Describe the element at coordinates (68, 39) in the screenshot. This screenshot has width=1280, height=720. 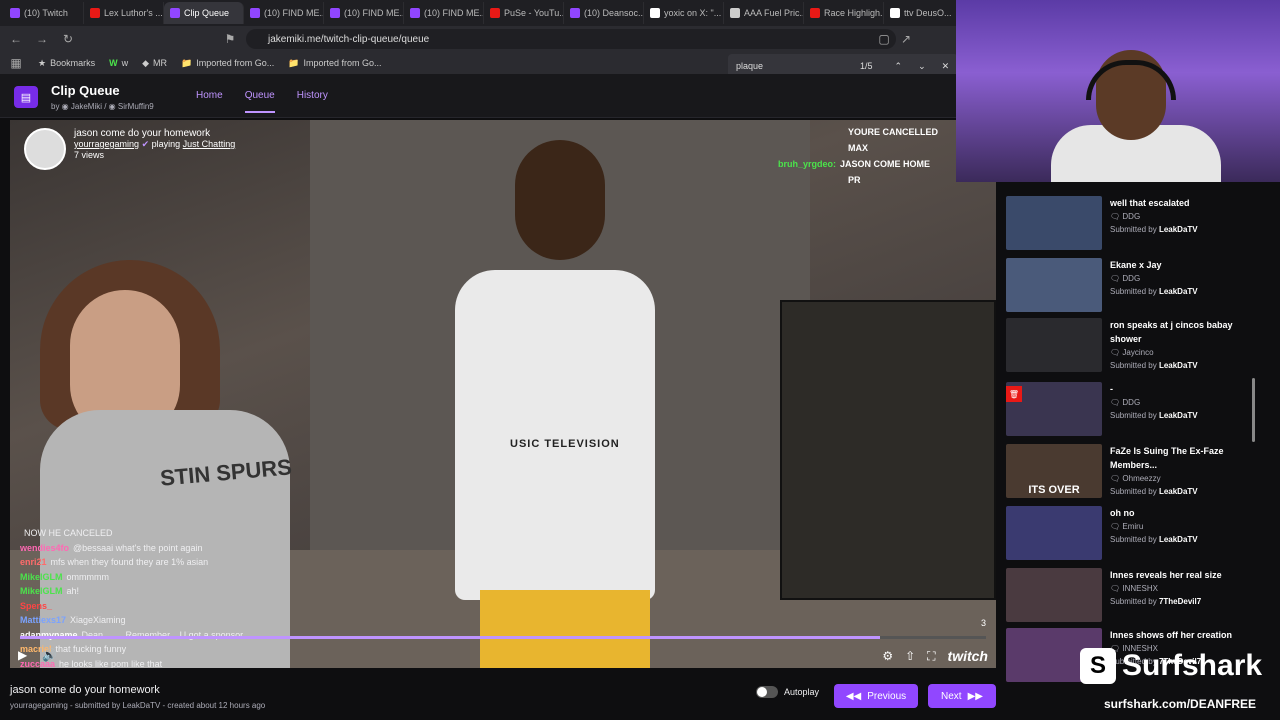
I see `reload-icon: ↻` at that location.